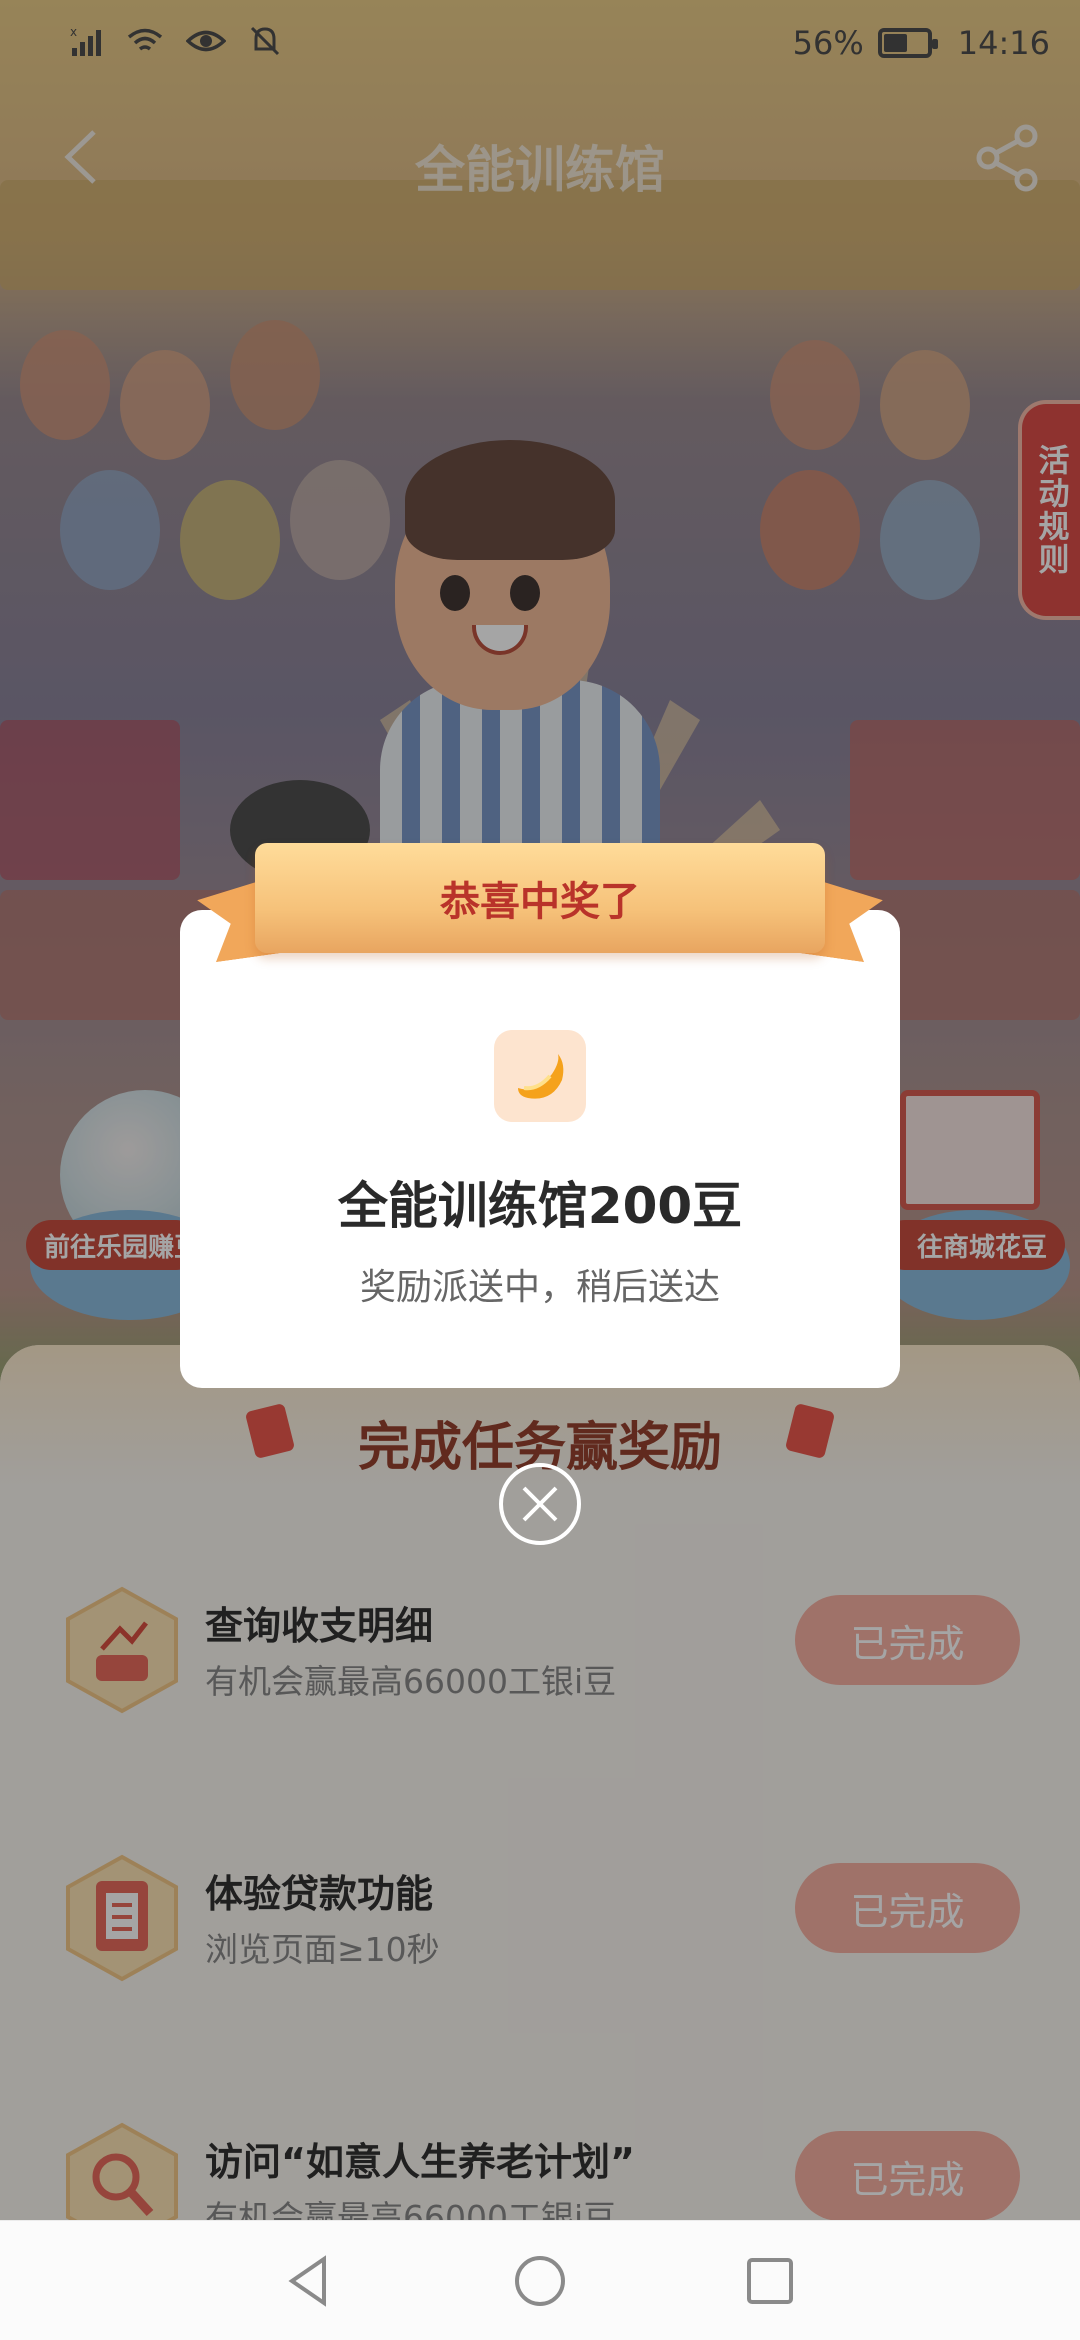 The height and width of the screenshot is (2340, 1080). What do you see at coordinates (540, 1206) in the screenshot?
I see `prize-title: 全能训练馆200豆` at bounding box center [540, 1206].